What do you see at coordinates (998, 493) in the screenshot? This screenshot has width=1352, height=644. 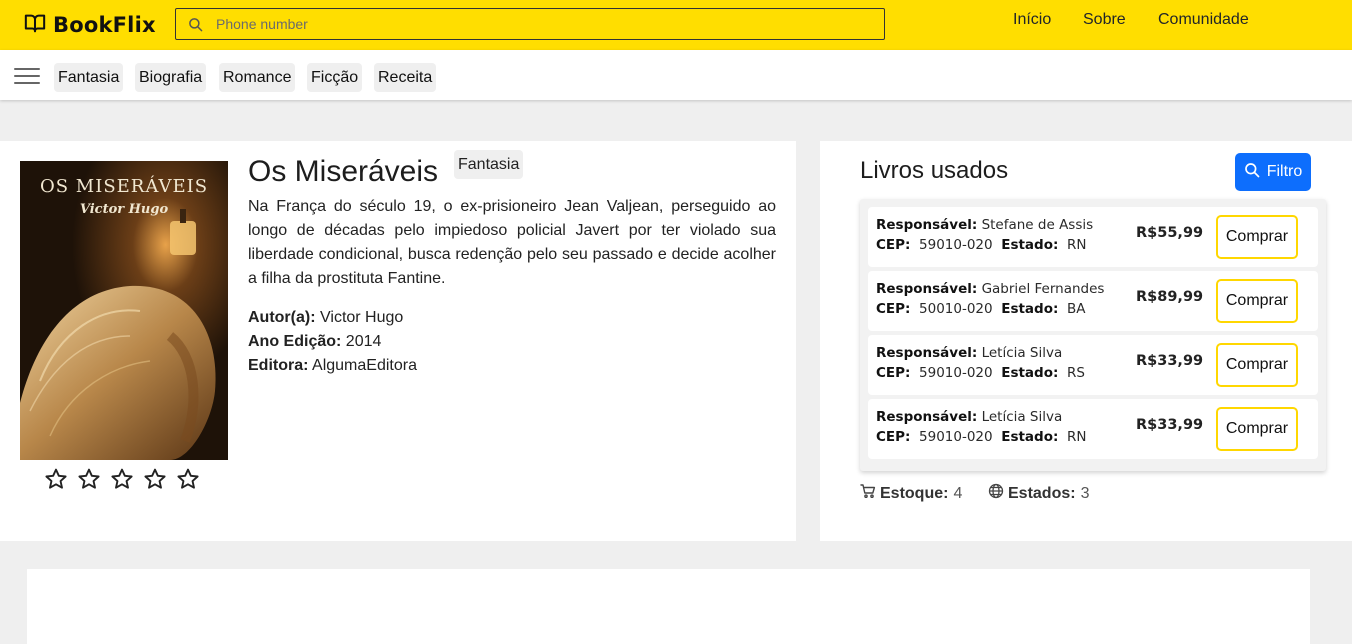 I see `globe-icon` at bounding box center [998, 493].